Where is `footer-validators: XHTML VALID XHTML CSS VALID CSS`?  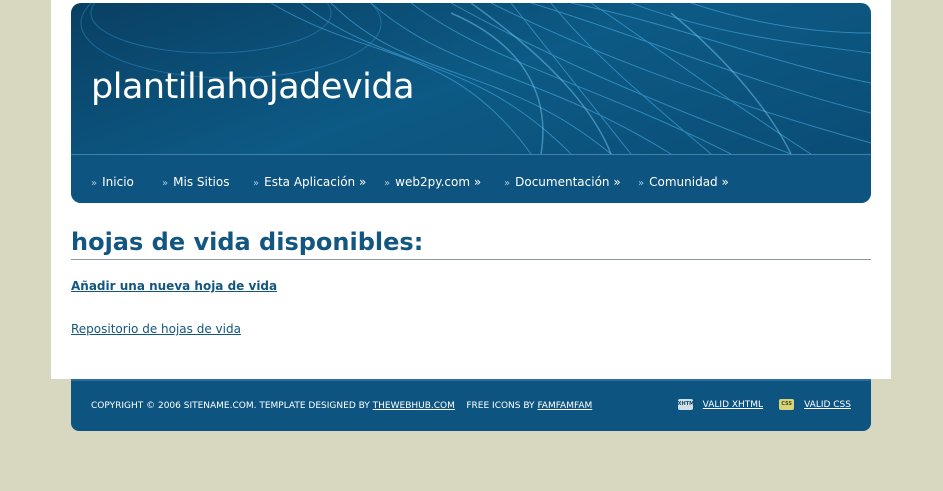
footer-validators: XHTML VALID XHTML CSS VALID CSS is located at coordinates (764, 404).